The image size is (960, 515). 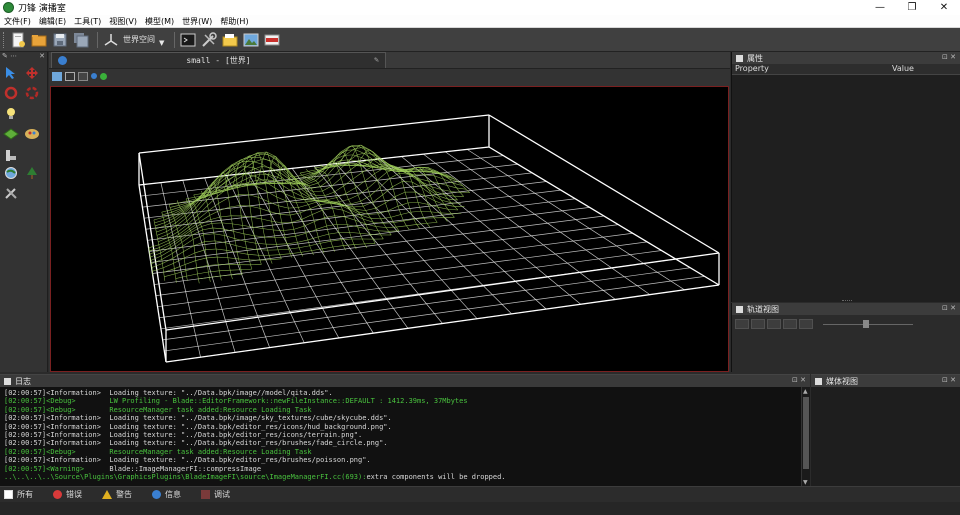 I want to click on column-value: Value, so click(x=903, y=69).